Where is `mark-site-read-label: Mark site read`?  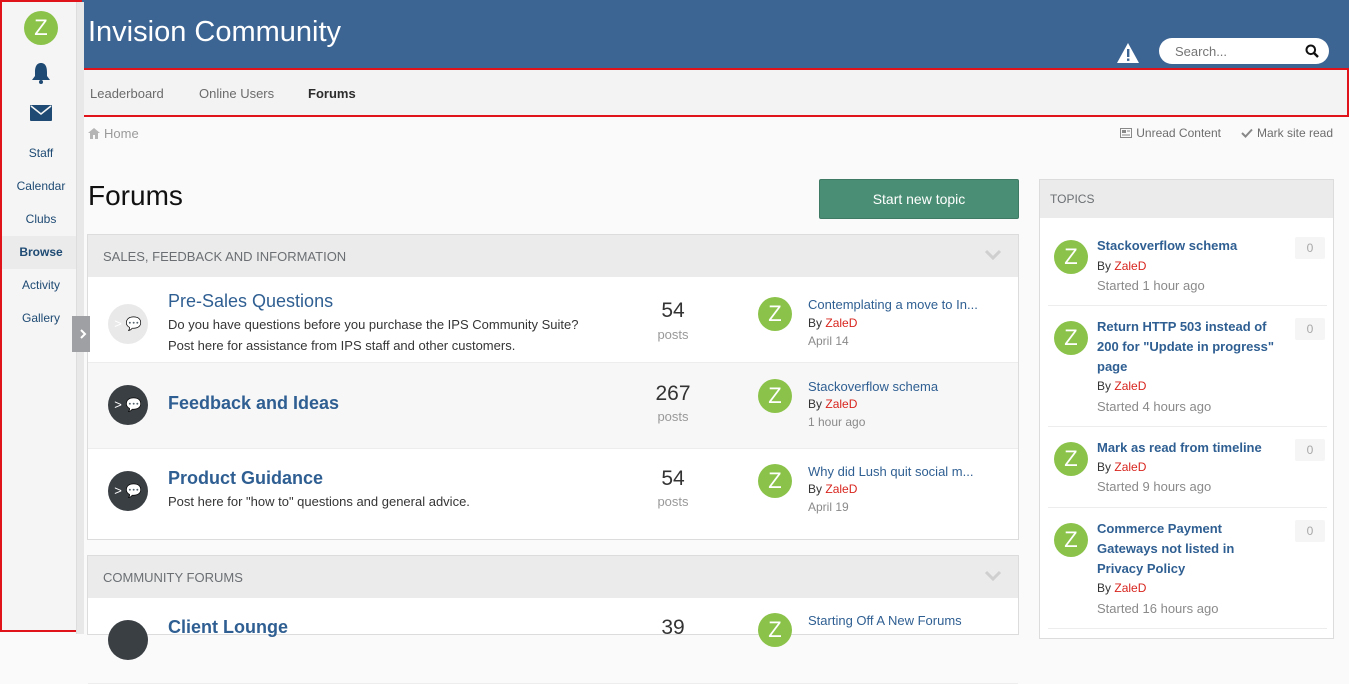 mark-site-read-label: Mark site read is located at coordinates (1294, 133).